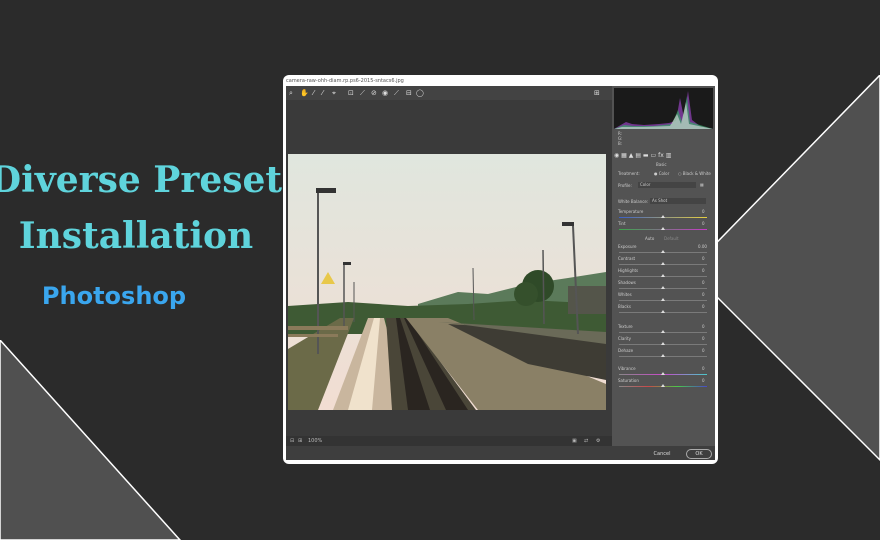 This screenshot has height=540, width=880. Describe the element at coordinates (631, 211) in the screenshot. I see `slider-label-temperature: Temperature` at that location.